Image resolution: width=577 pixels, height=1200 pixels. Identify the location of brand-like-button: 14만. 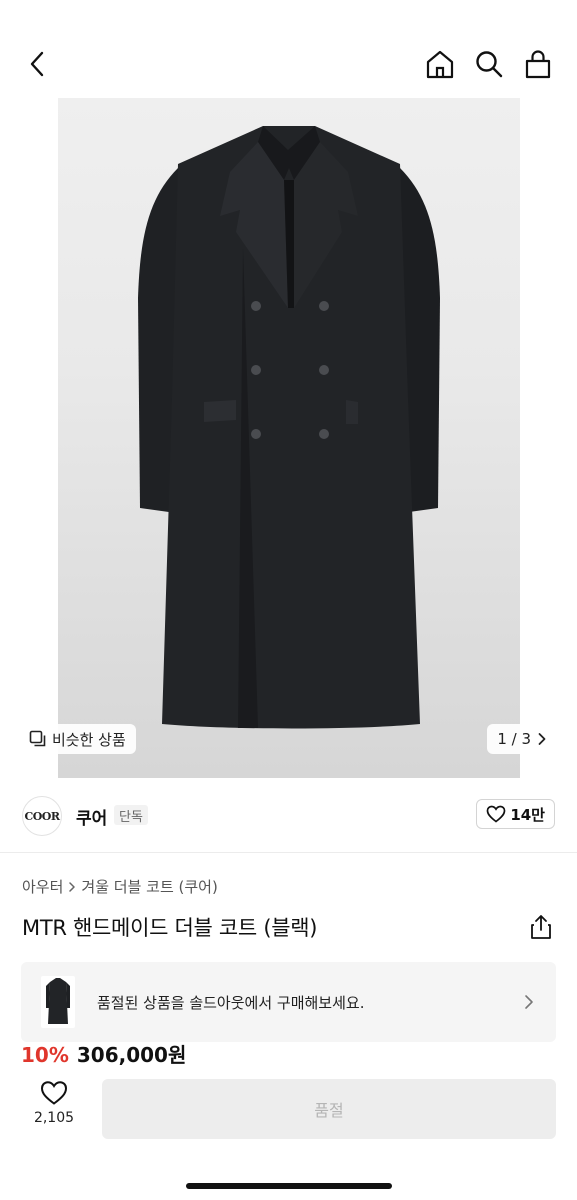
(515, 814).